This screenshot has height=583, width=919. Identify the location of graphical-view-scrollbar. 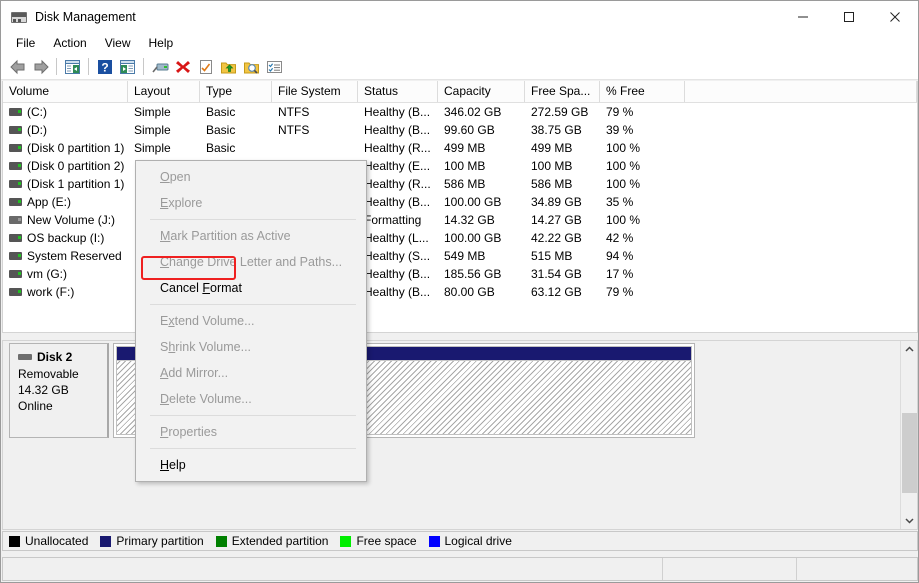
(908, 435).